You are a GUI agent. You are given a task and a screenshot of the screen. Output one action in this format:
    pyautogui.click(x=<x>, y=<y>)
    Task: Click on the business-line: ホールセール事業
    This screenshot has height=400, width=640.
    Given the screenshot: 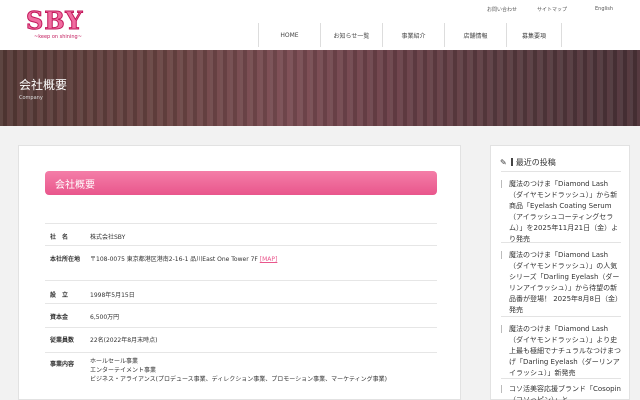 What is the action you would take?
    pyautogui.click(x=114, y=361)
    